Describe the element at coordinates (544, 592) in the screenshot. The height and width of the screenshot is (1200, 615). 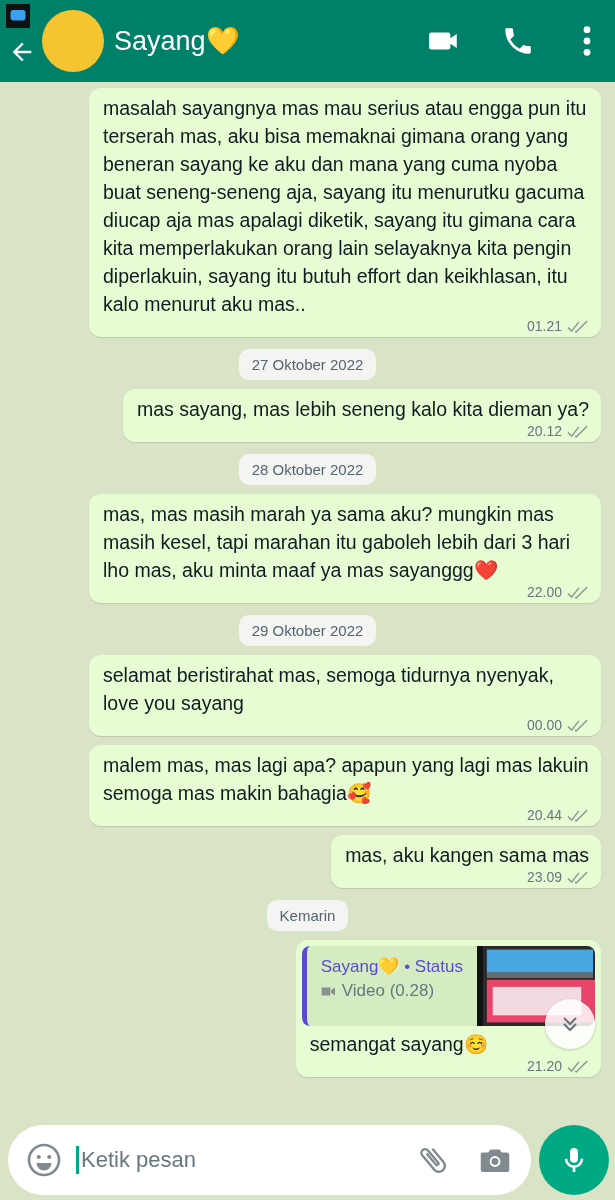
I see `message-time: 22.00` at that location.